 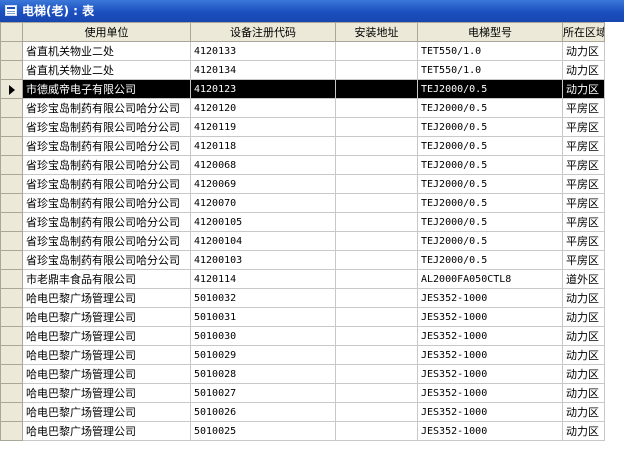 What do you see at coordinates (263, 431) in the screenshot?
I see `table-cell: 5010025` at bounding box center [263, 431].